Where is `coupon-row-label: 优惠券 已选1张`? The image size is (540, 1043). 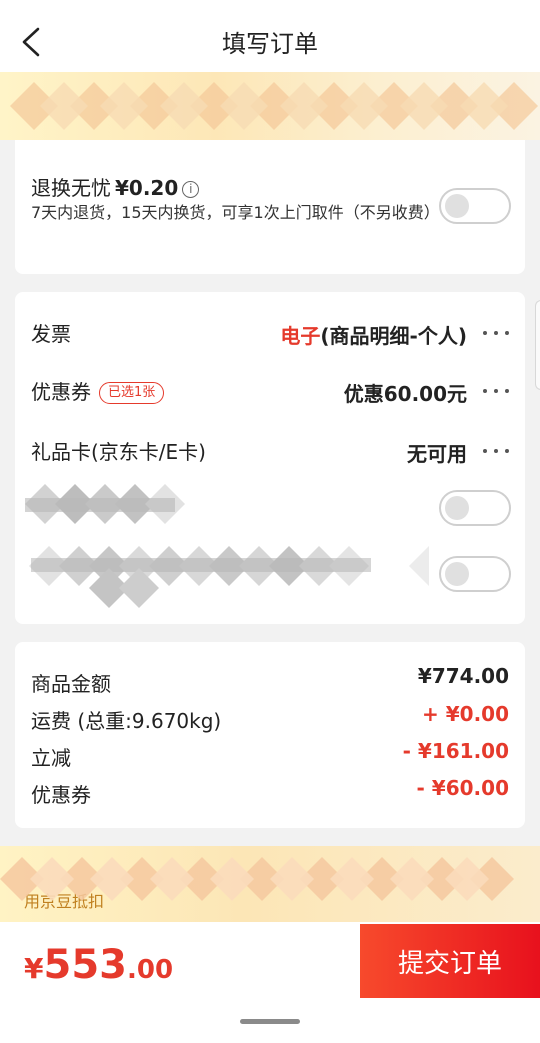 coupon-row-label: 优惠券 已选1张 is located at coordinates (98, 390).